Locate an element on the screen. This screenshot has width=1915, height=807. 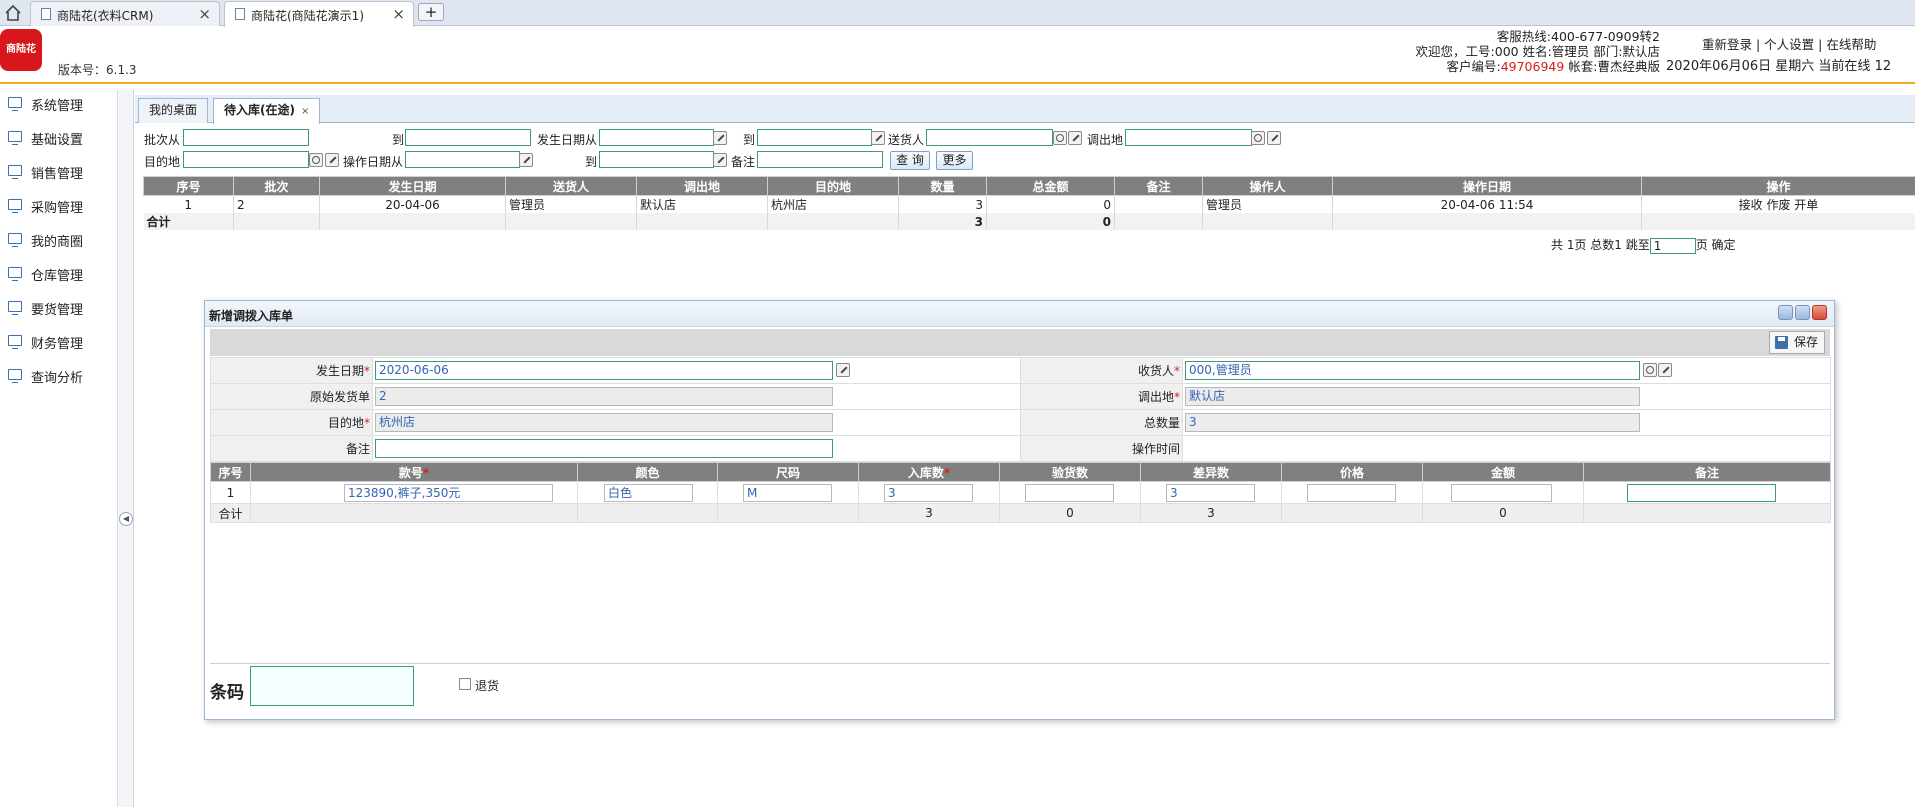
date-to-input is located at coordinates (814, 137).